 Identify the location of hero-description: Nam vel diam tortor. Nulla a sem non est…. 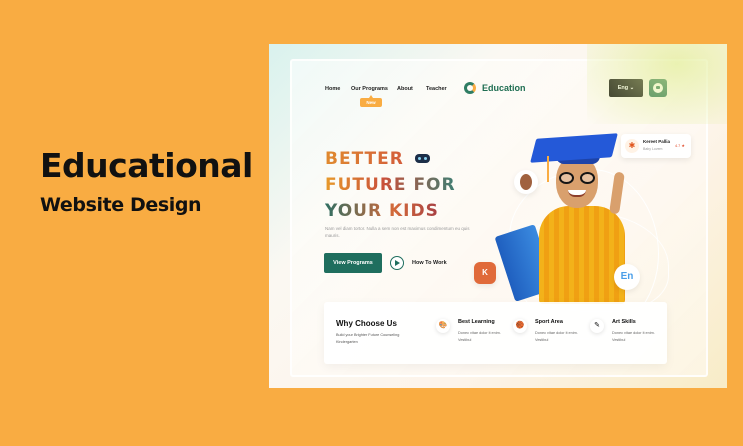
(397, 232).